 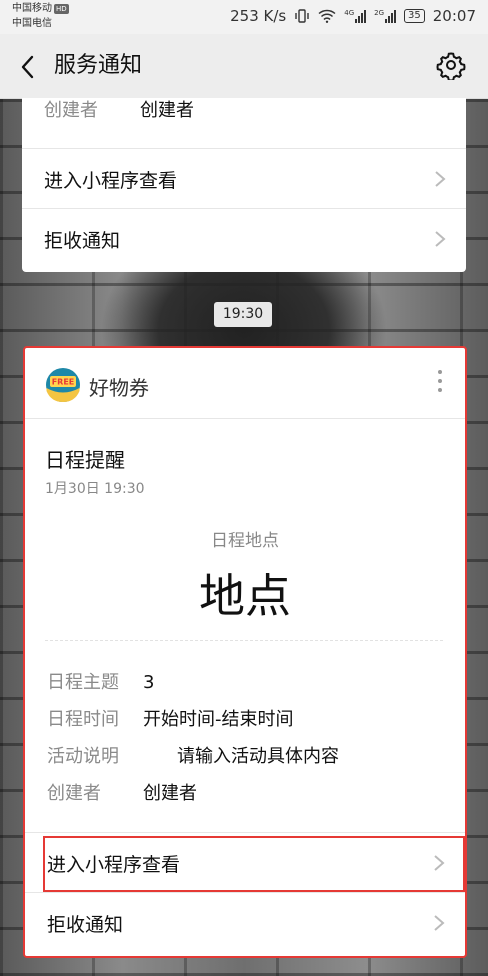 What do you see at coordinates (149, 682) in the screenshot?
I see `detail-value: 3` at bounding box center [149, 682].